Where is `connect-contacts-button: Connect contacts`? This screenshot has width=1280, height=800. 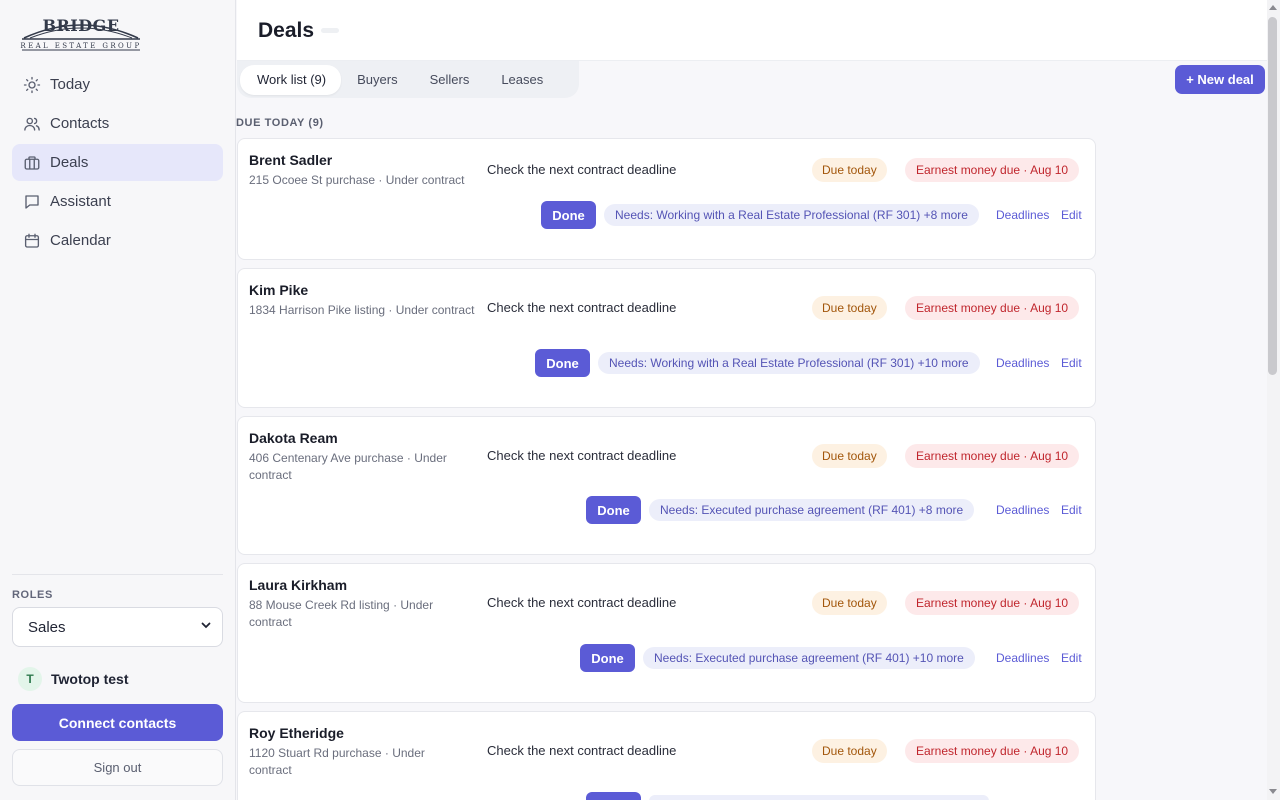
connect-contacts-button: Connect contacts is located at coordinates (117, 722).